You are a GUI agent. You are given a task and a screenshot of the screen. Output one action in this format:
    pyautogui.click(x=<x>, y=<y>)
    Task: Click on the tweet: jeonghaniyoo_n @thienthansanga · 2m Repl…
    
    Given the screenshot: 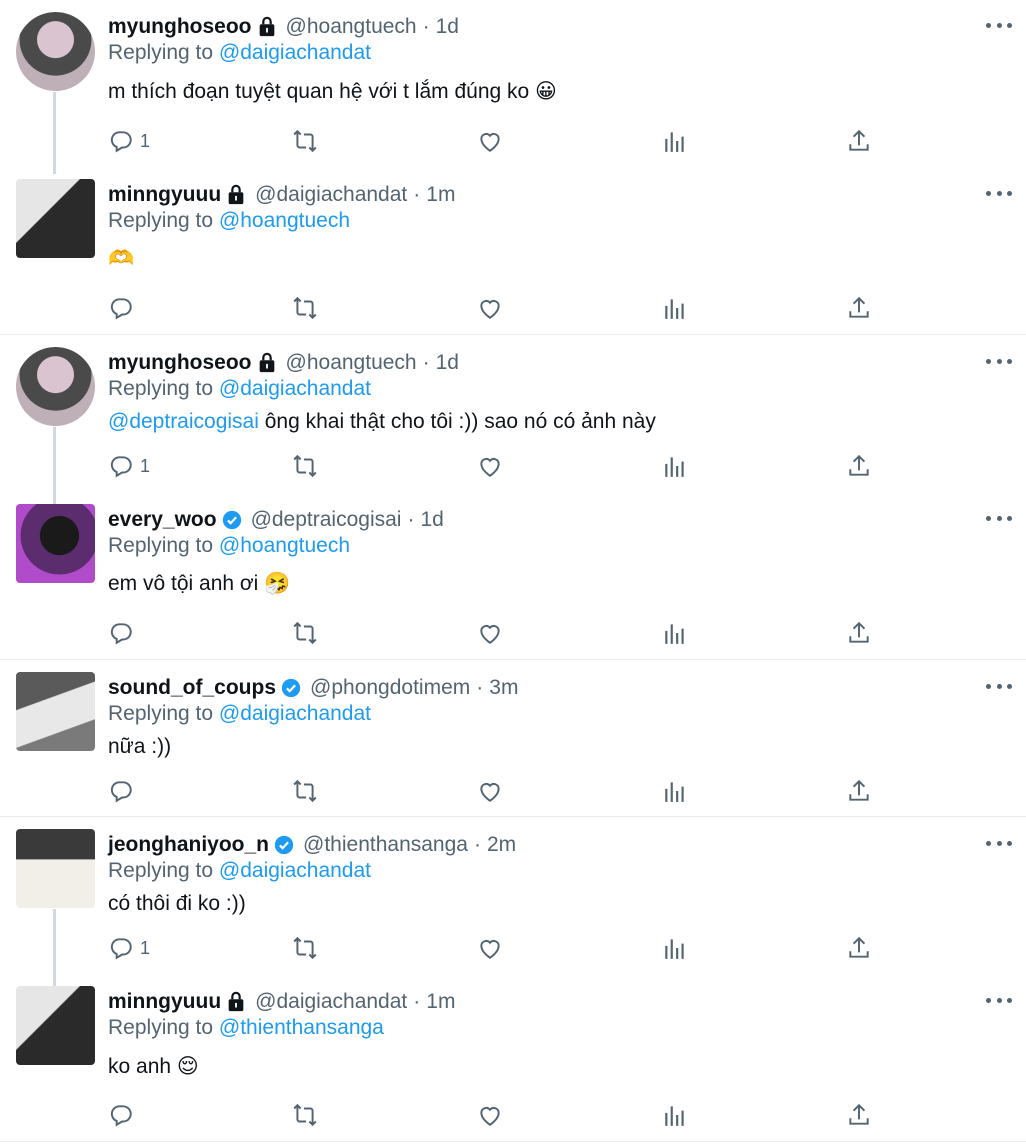 What is the action you would take?
    pyautogui.click(x=513, y=902)
    